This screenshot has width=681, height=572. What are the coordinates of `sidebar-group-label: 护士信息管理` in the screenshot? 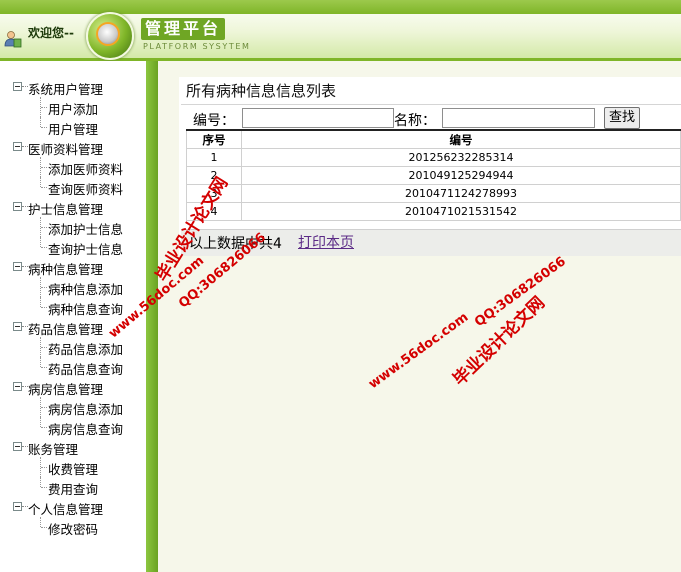 It's located at (66, 209).